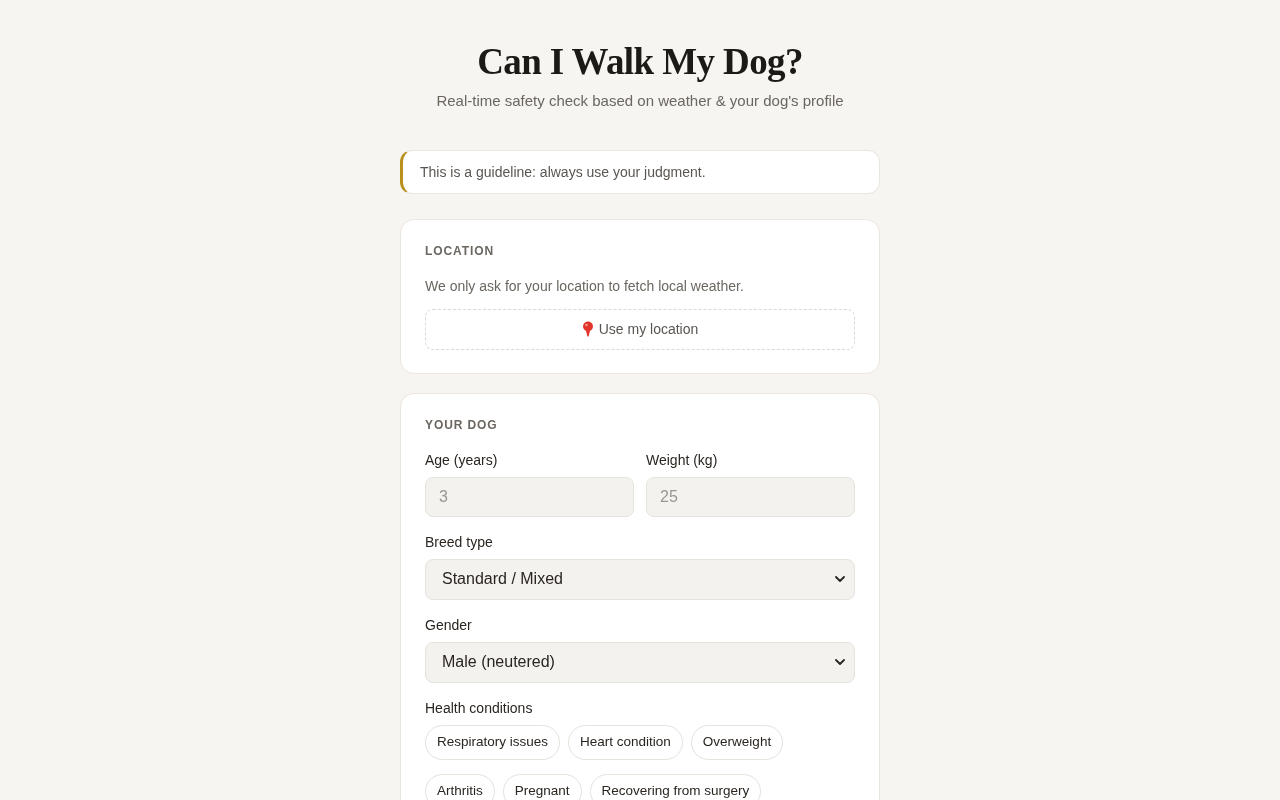 Image resolution: width=1280 pixels, height=800 pixels. What do you see at coordinates (459, 542) in the screenshot?
I see `field-label: Breed type` at bounding box center [459, 542].